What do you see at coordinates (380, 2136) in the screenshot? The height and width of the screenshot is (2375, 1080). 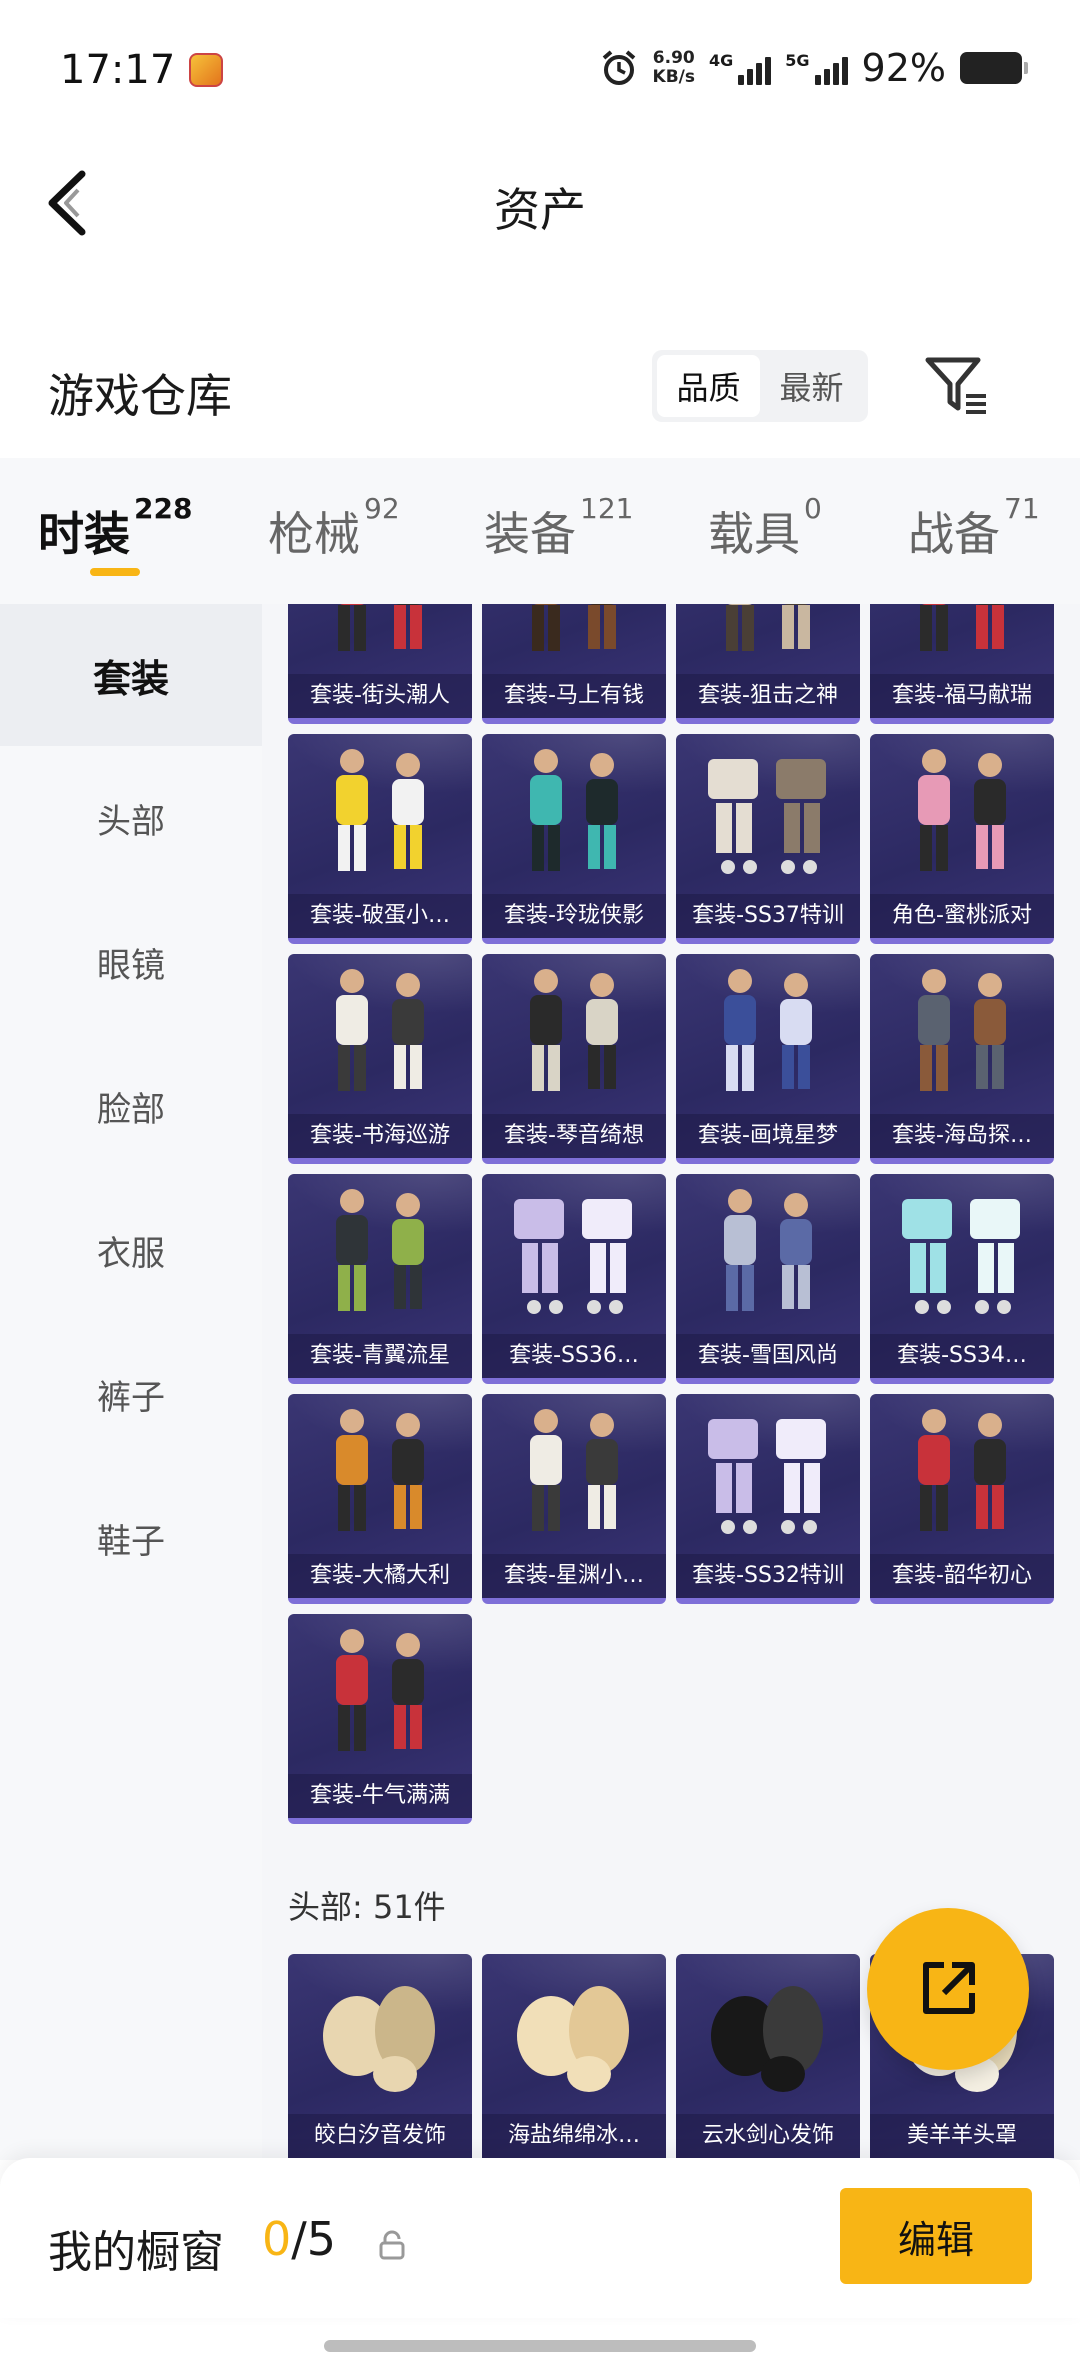 I see `head-item-card-label: 皎白汐音发饰` at bounding box center [380, 2136].